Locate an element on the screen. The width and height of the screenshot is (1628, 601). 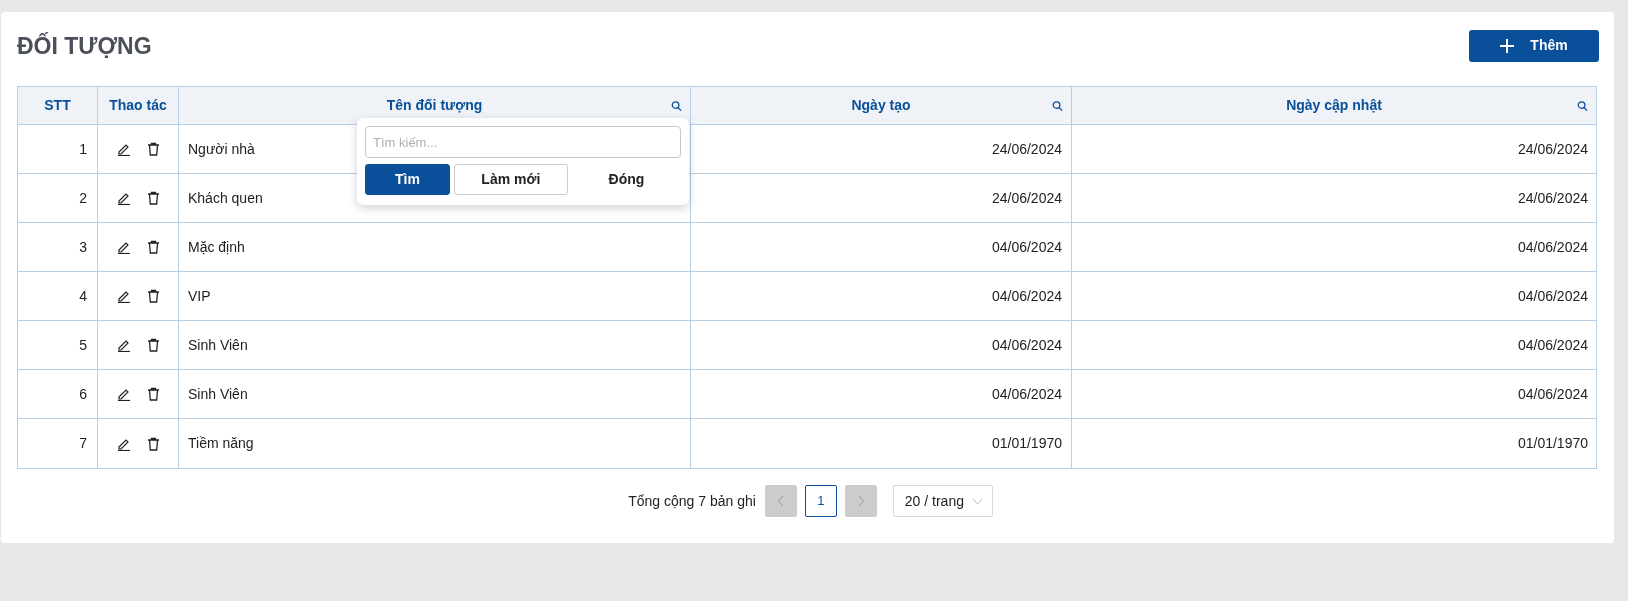
table-cell: 1 is located at coordinates (58, 149).